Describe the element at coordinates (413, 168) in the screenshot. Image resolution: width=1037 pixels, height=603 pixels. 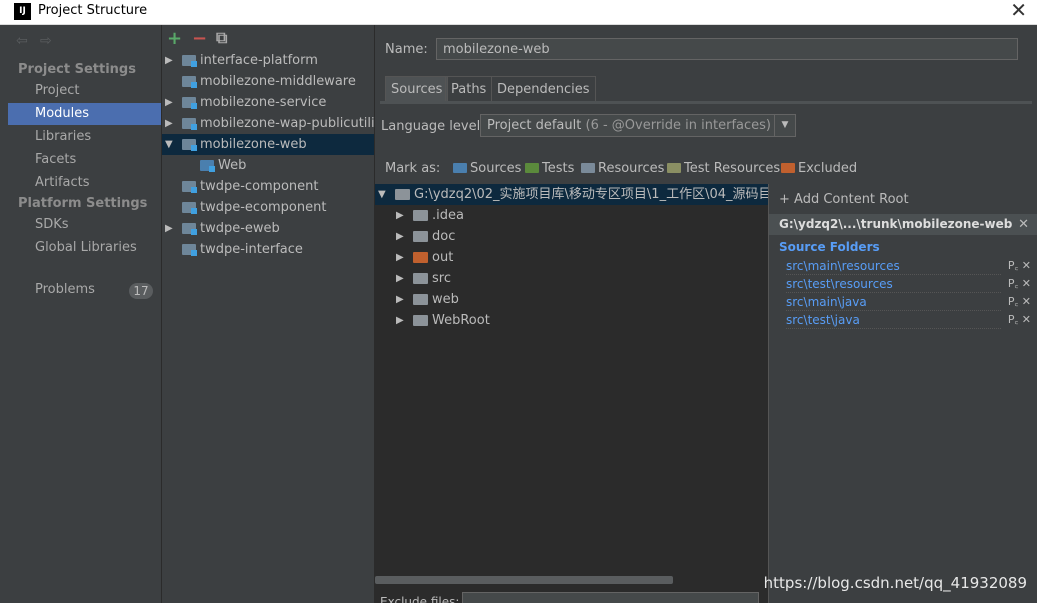
I see `mark-as-label: Mark as:` at that location.